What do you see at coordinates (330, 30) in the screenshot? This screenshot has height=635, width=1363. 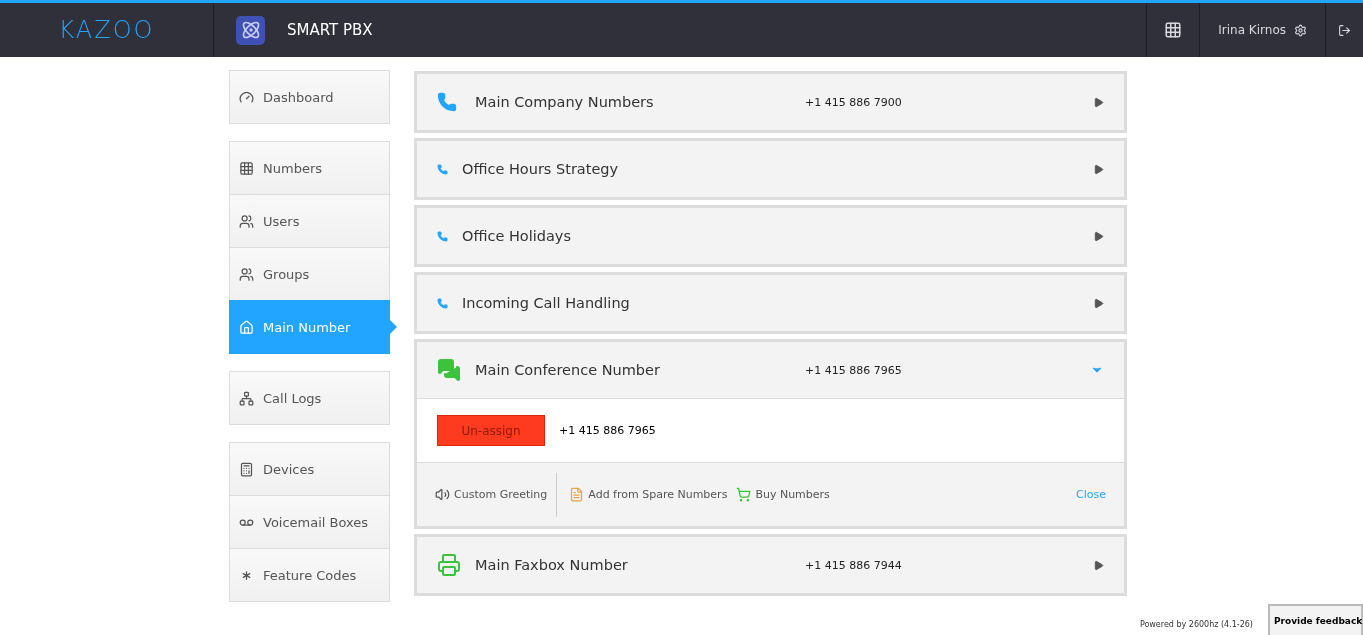 I see `app-title: SMART PBX` at bounding box center [330, 30].